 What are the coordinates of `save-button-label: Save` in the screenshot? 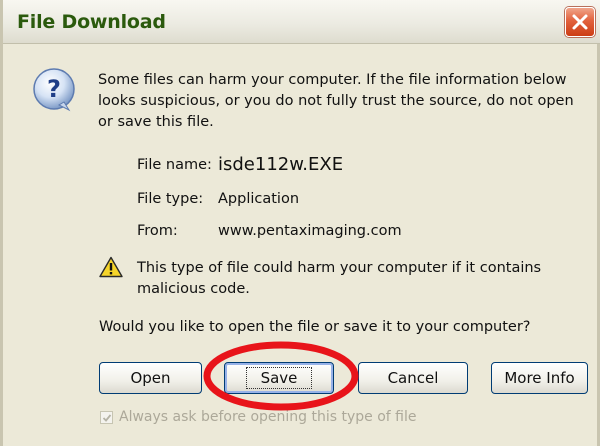 It's located at (279, 378).